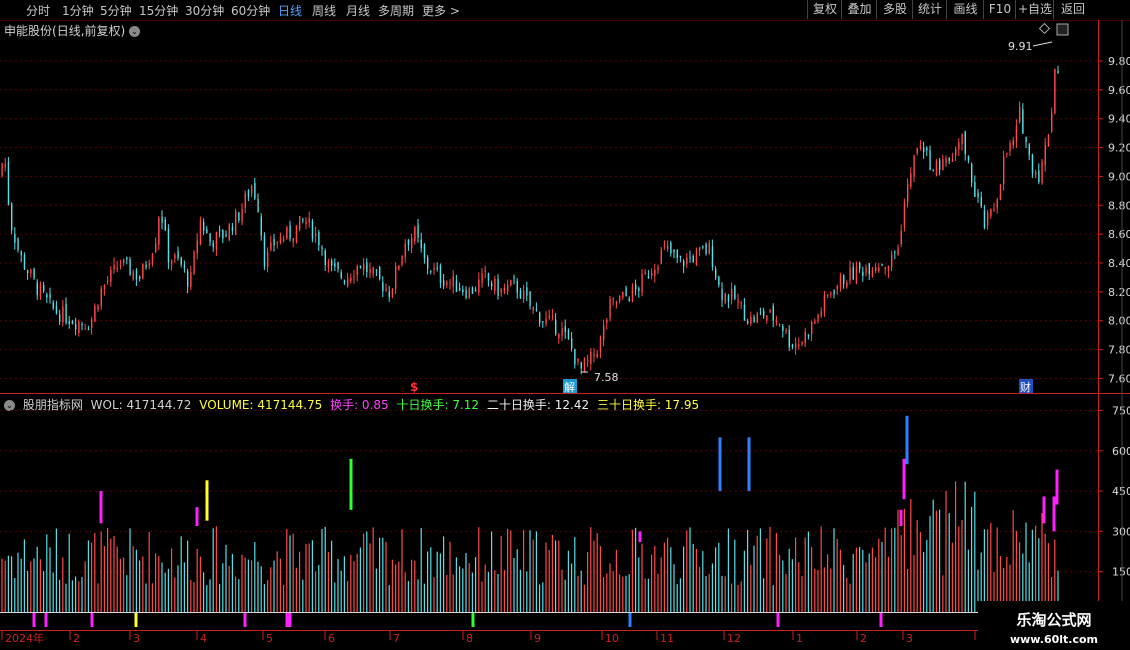 Image resolution: width=1130 pixels, height=650 pixels. What do you see at coordinates (441, 10) in the screenshot?
I see `tab-period-10: 更多 >` at bounding box center [441, 10].